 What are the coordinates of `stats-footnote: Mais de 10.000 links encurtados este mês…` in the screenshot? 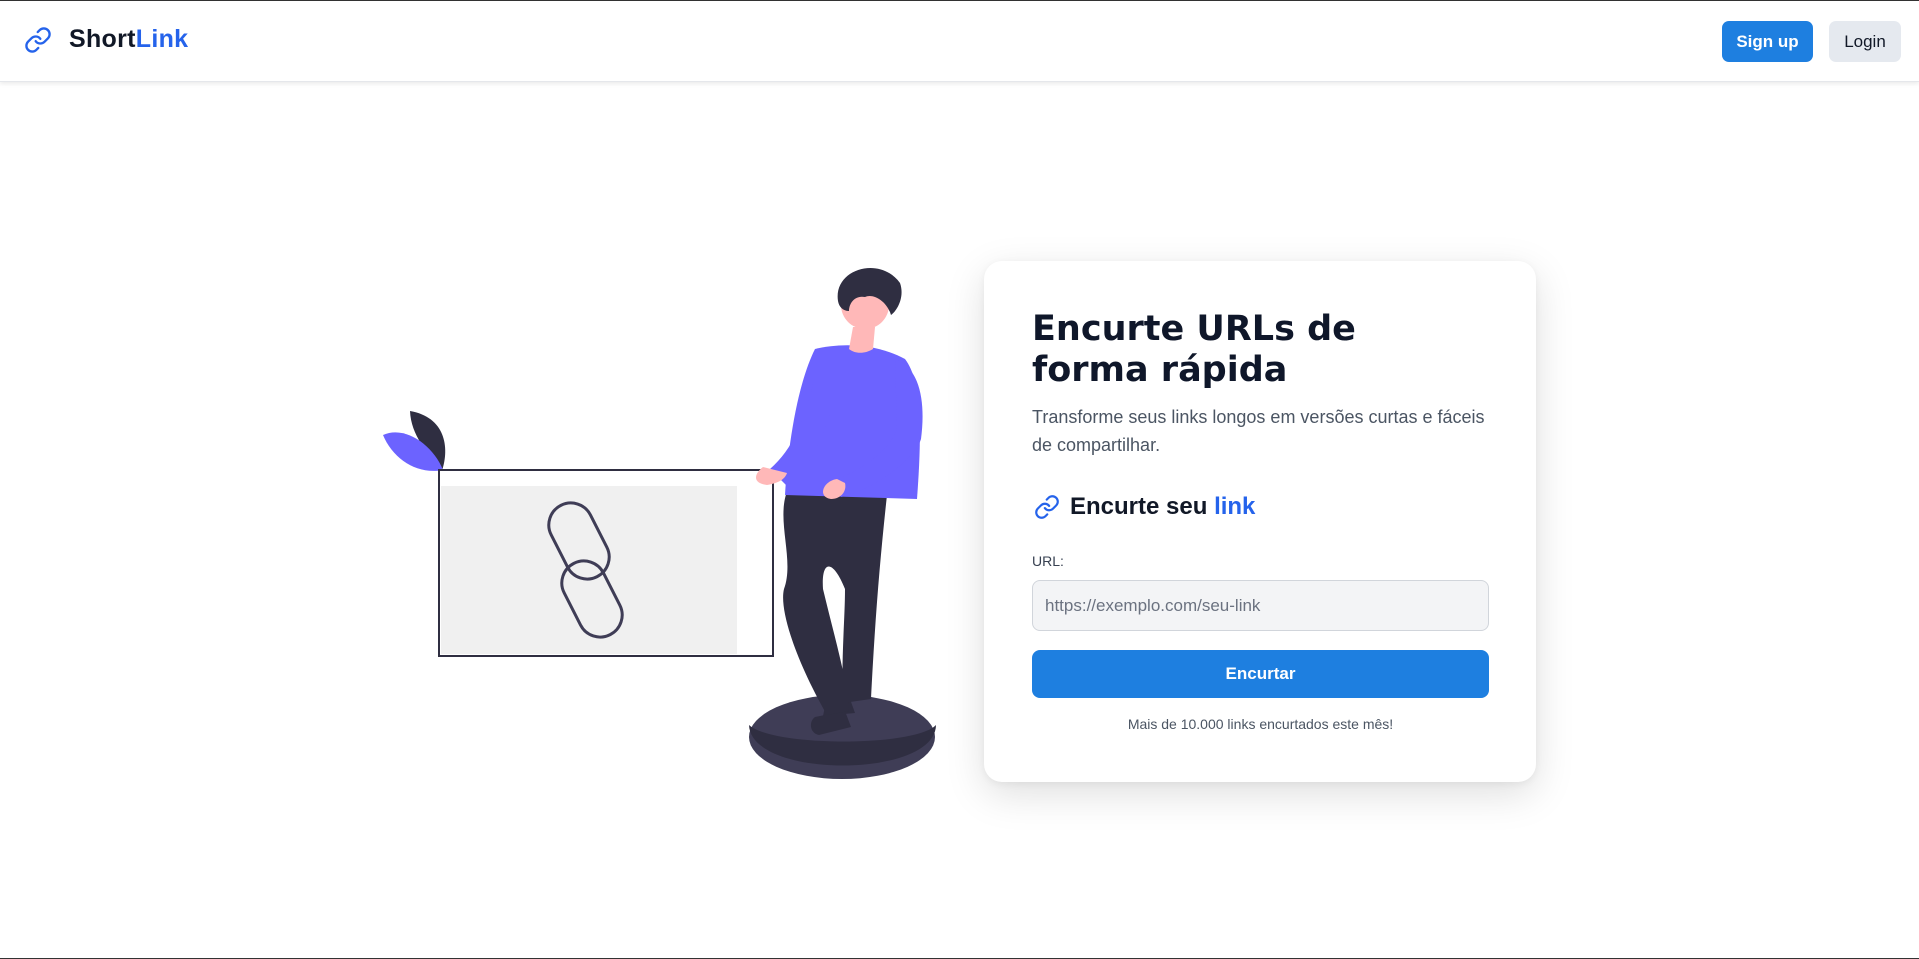 It's located at (1260, 724).